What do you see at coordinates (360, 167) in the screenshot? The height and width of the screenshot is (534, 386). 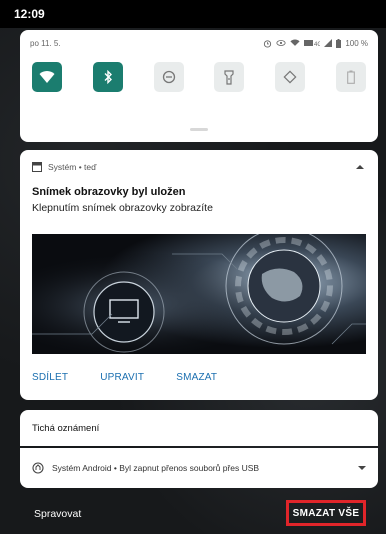 I see `collapse-chevron-icon` at bounding box center [360, 167].